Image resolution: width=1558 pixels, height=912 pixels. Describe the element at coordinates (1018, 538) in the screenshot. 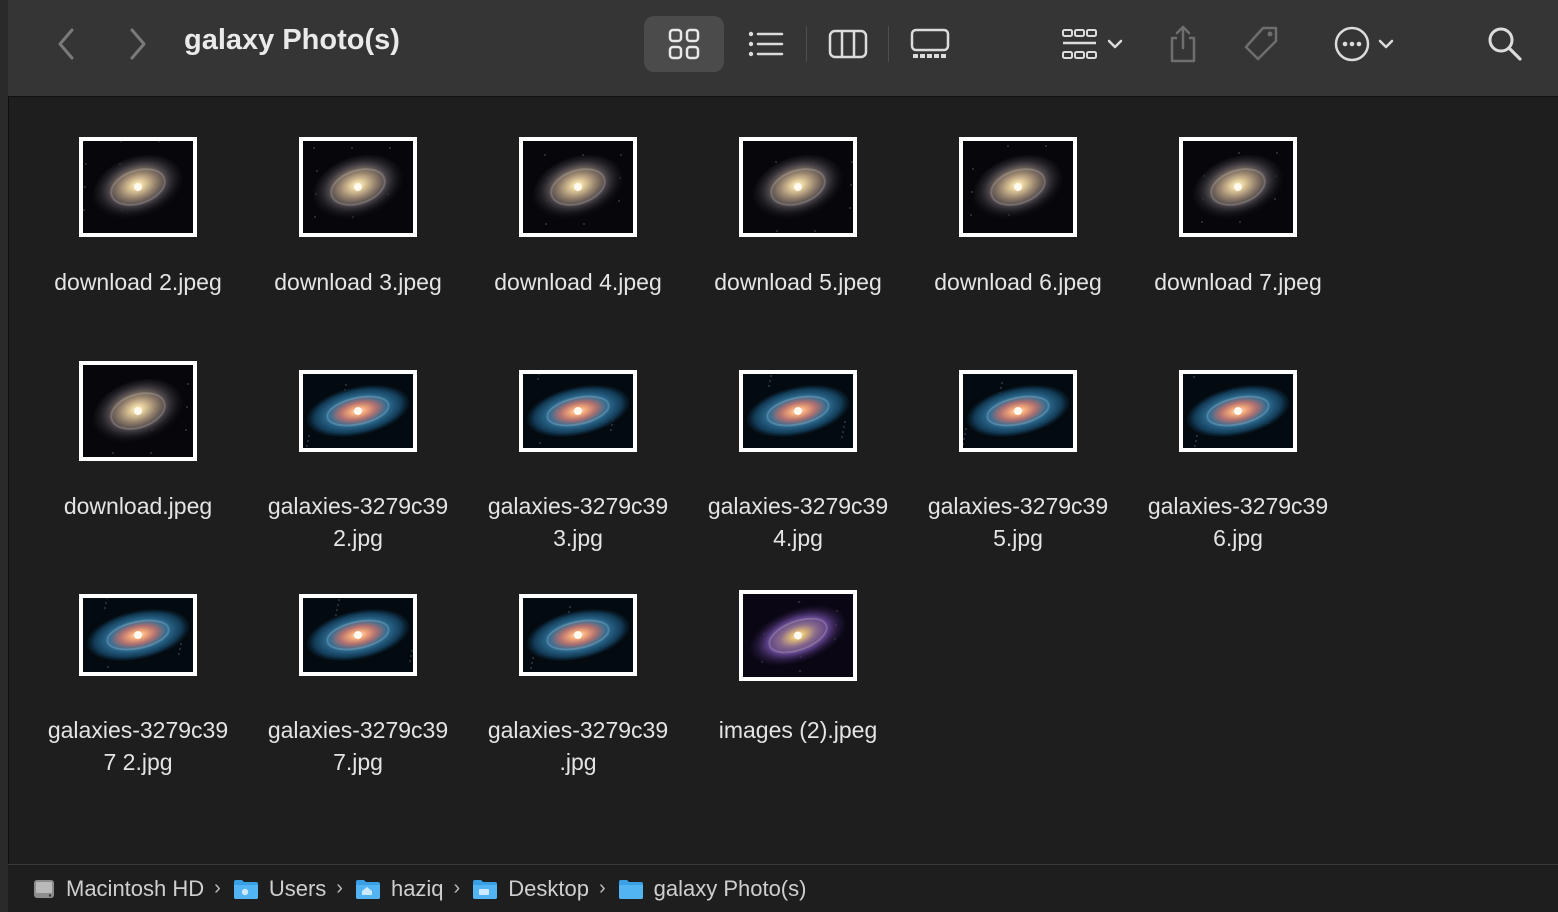

I see `file-name-line-2: 5.jpg` at that location.